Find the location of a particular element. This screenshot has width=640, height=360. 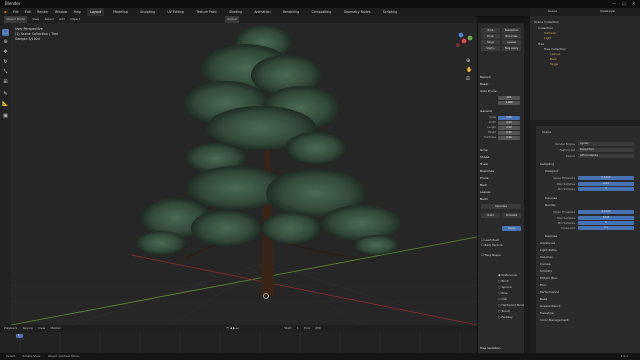

vp-min-samples-field: 0 is located at coordinates (606, 189).